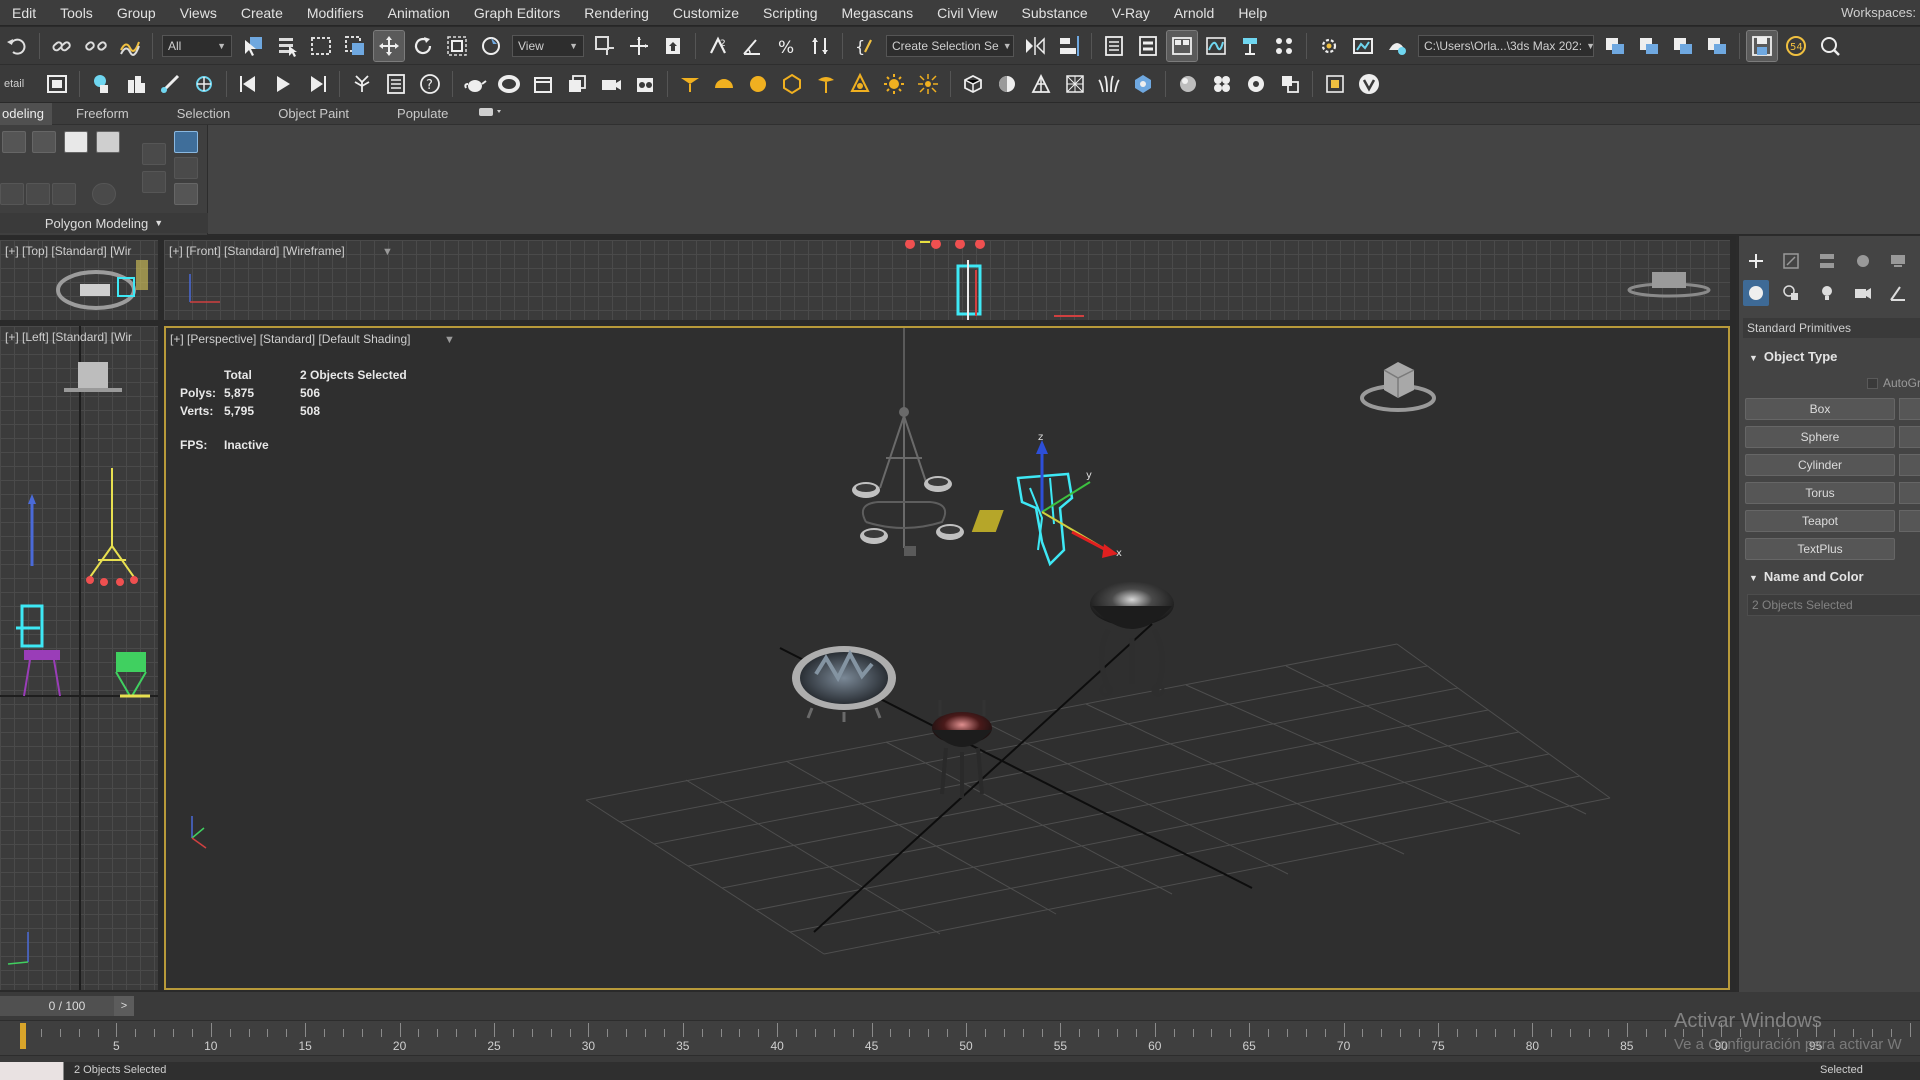 The height and width of the screenshot is (1080, 1920). Describe the element at coordinates (718, 46) in the screenshot. I see `snaps-toggle-icon: 2` at that location.